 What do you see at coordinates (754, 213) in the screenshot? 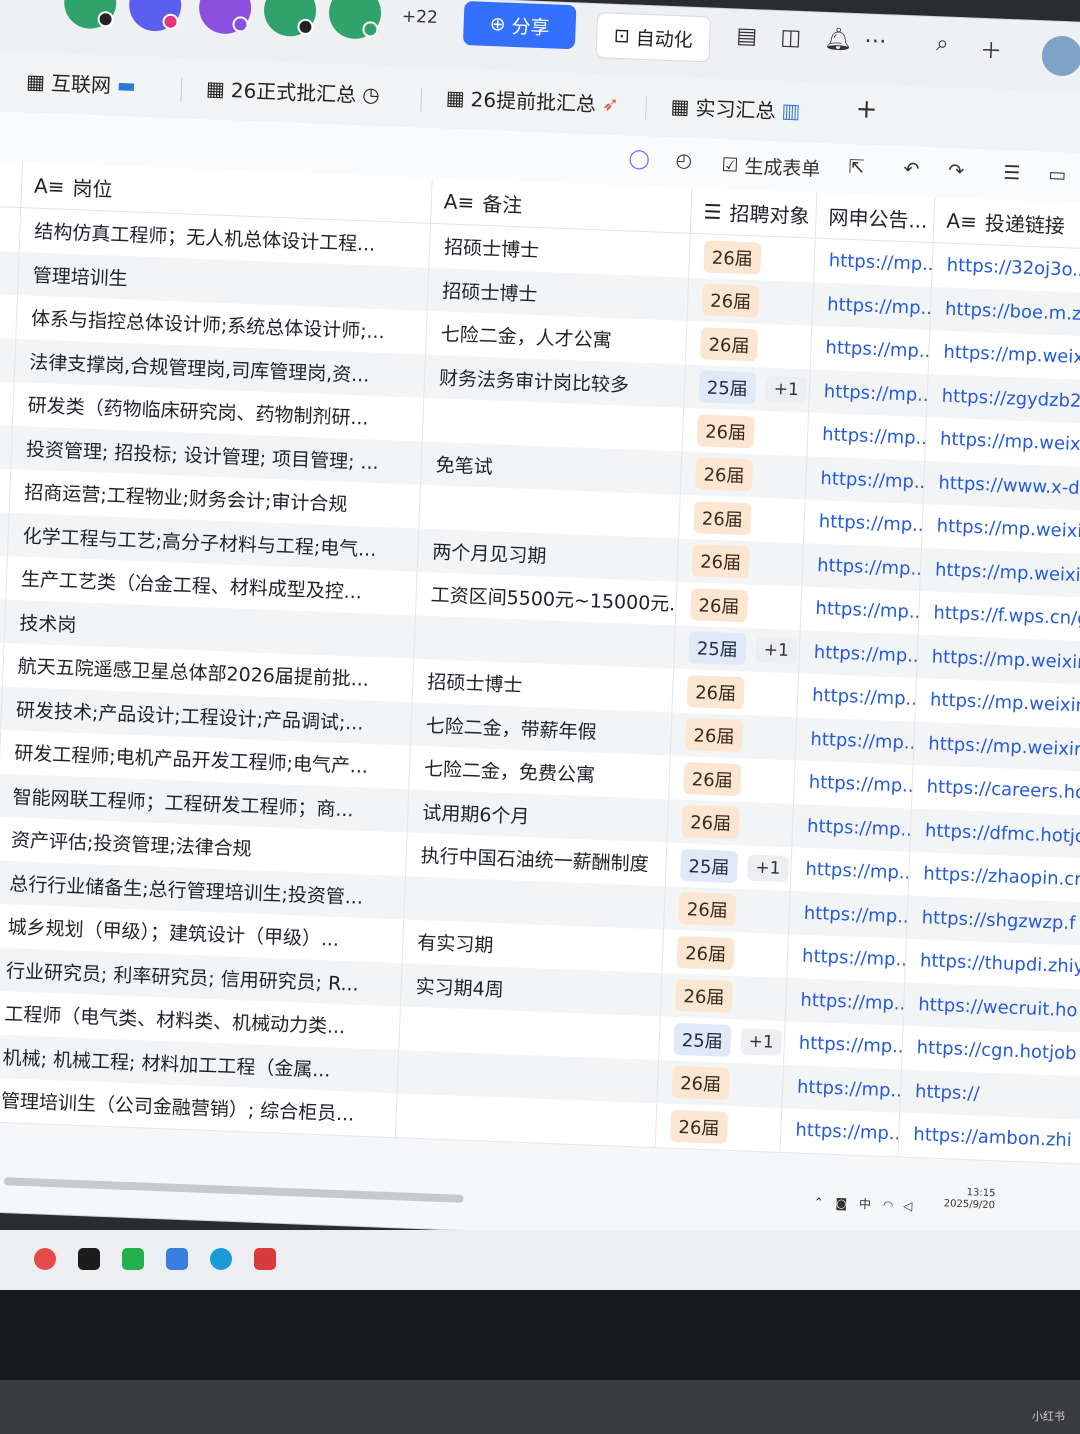
I see `column-header-target: ☰ 招聘对象` at bounding box center [754, 213].